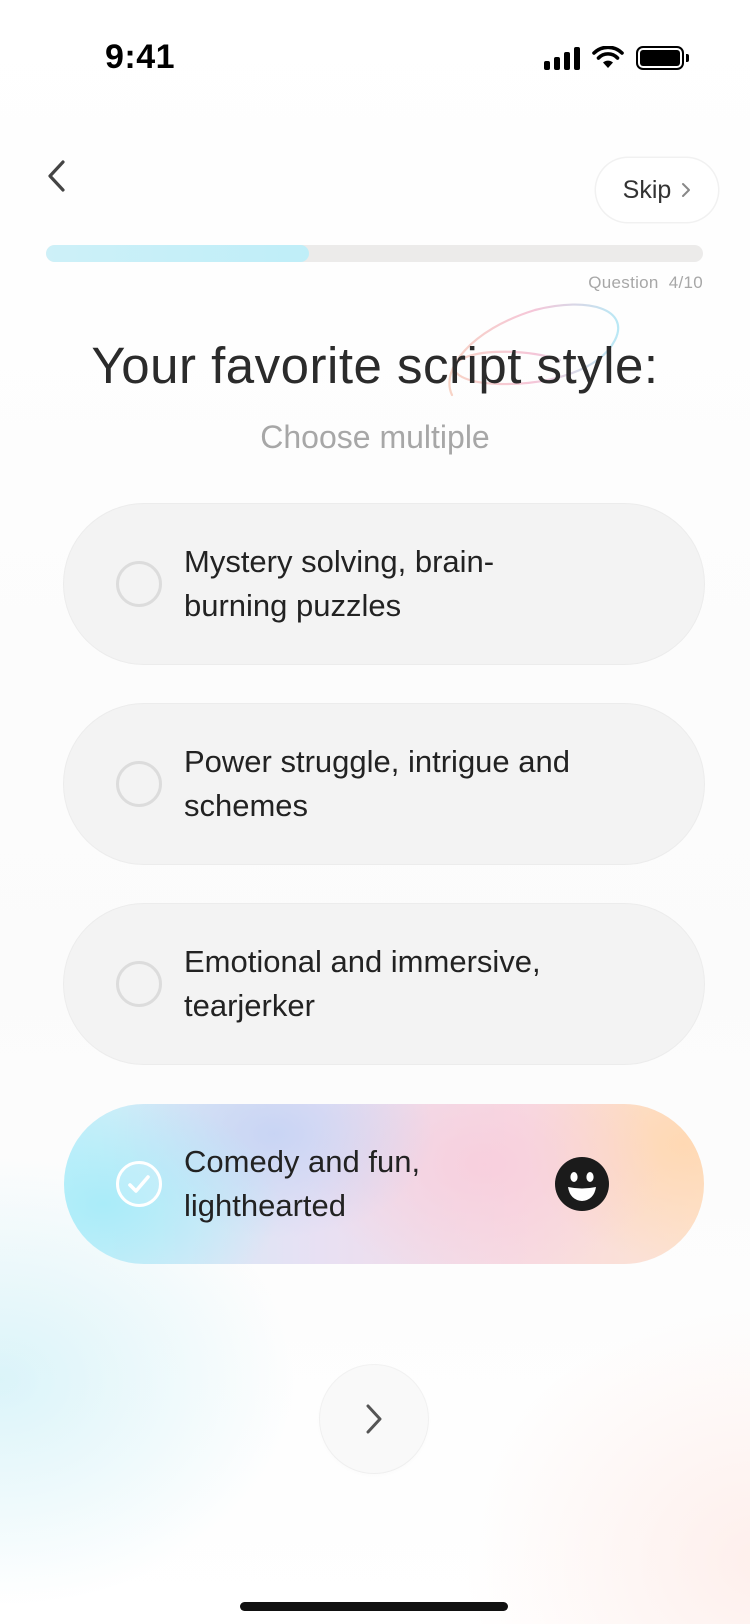 This screenshot has width=750, height=1624. I want to click on cellular-signal-icon, so click(562, 58).